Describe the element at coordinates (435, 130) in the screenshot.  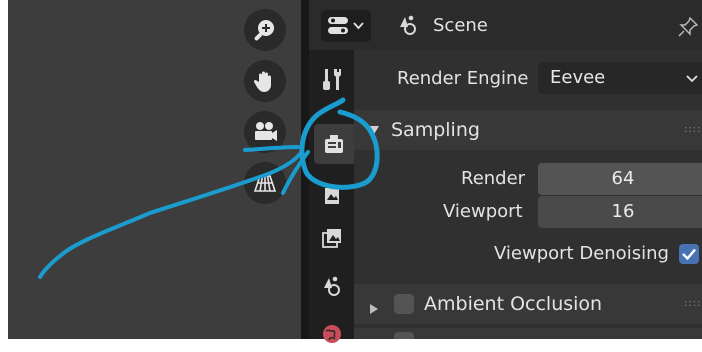
I see `sampling-title: Sampling` at that location.